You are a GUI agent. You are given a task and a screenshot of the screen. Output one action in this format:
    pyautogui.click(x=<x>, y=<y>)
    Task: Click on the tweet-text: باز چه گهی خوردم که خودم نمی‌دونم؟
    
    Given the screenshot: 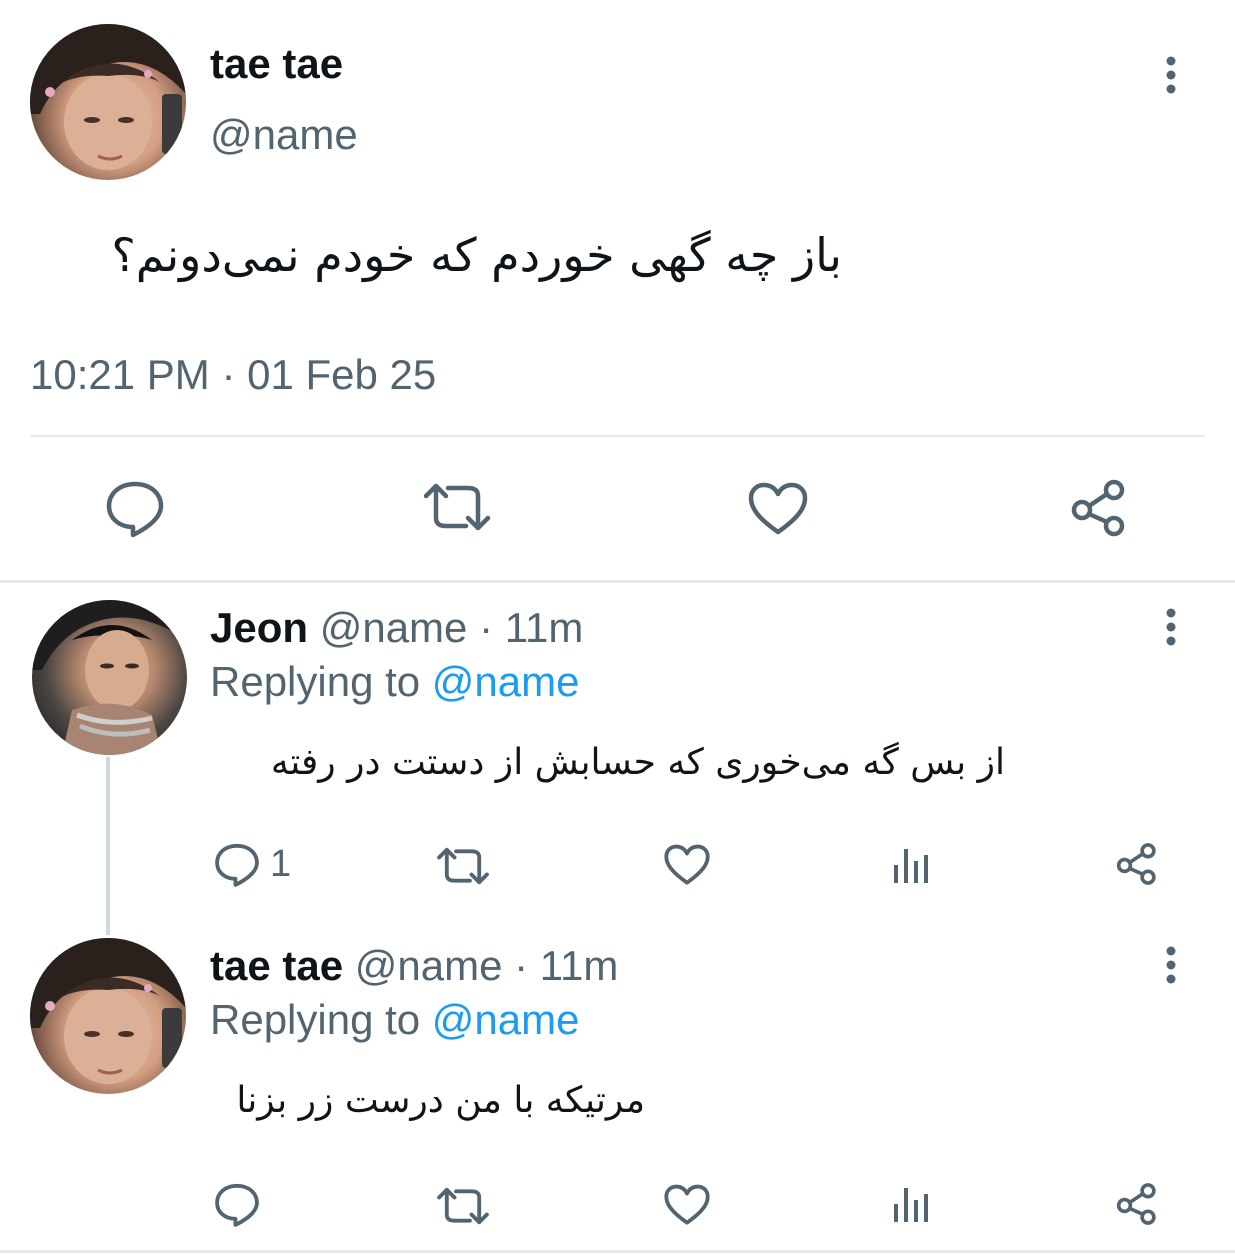 What is the action you would take?
    pyautogui.click(x=476, y=255)
    